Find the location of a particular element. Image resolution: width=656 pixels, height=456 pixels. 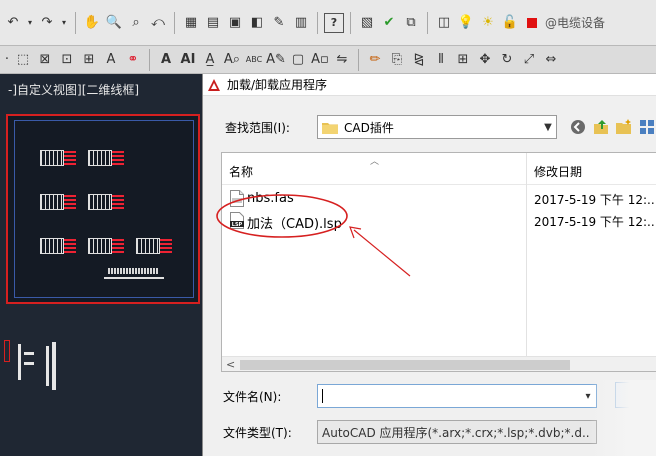

tool-palettes-icon: ▣ is located at coordinates (235, 23).